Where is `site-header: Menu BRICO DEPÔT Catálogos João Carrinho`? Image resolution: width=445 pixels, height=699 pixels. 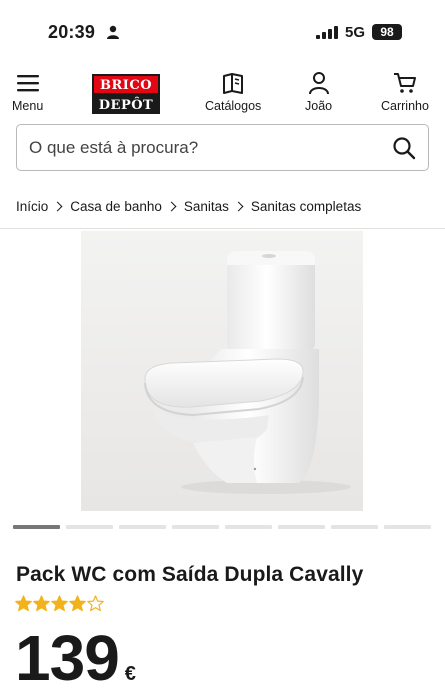
site-header: Menu BRICO DEPÔT Catálogos João Carrinho is located at coordinates (222, 95).